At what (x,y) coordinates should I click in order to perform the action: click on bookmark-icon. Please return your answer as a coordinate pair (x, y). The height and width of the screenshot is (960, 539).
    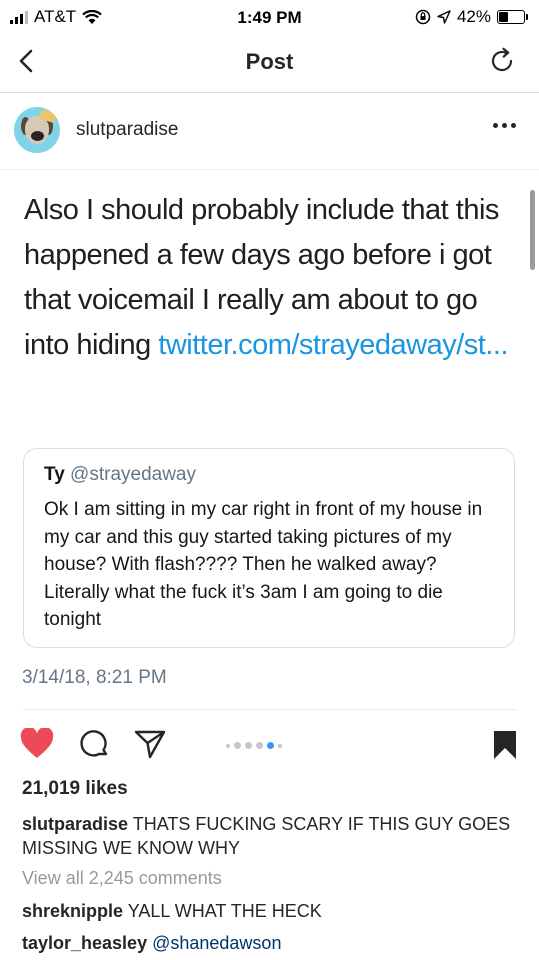
    Looking at the image, I should click on (505, 745).